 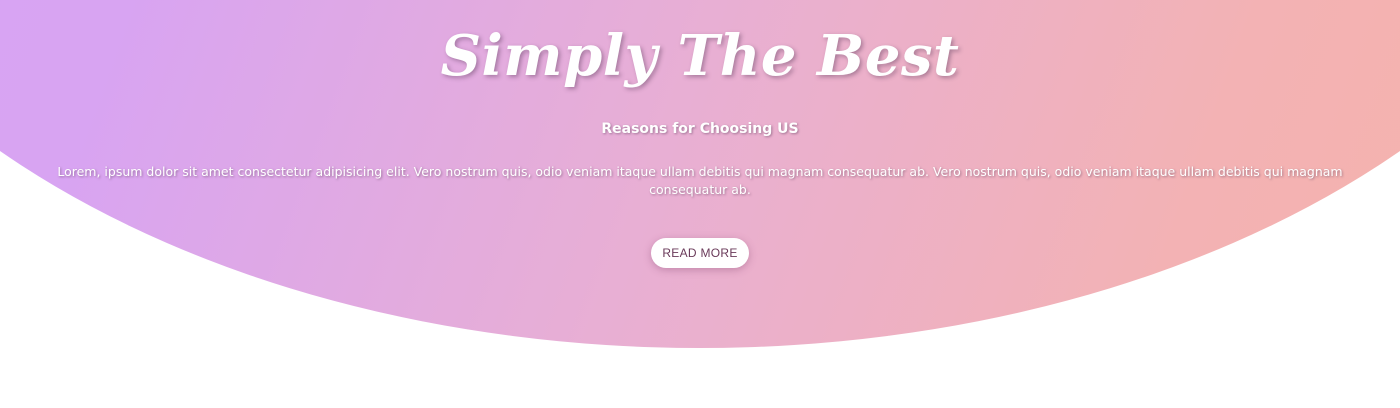 What do you see at coordinates (700, 56) in the screenshot?
I see `hero-title: Simply The Best` at bounding box center [700, 56].